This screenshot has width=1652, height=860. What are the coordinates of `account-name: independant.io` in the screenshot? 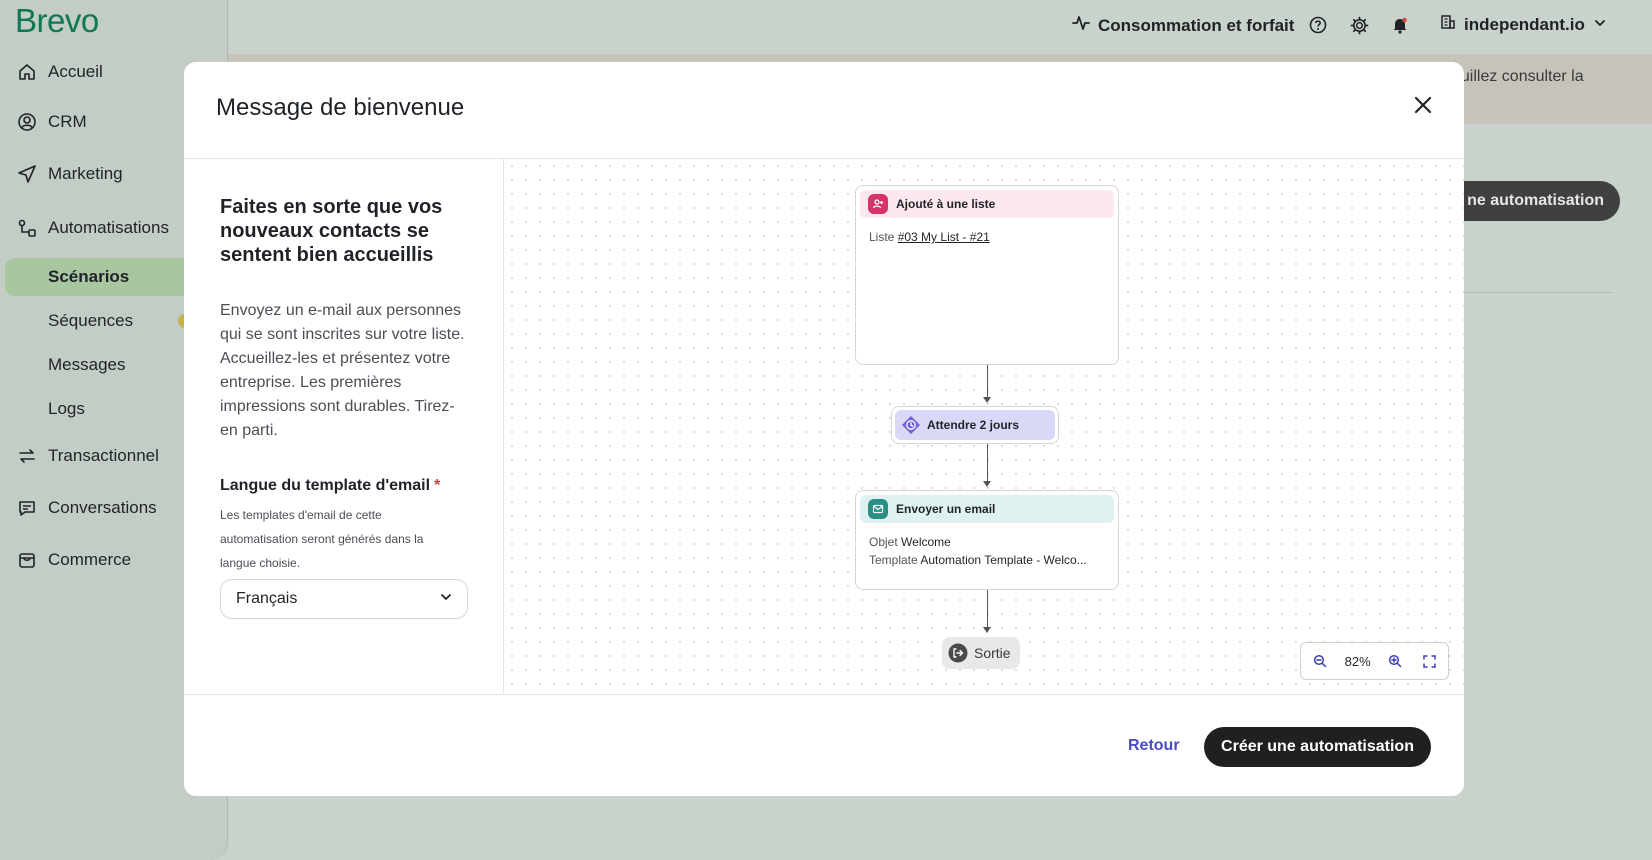 It's located at (1524, 24).